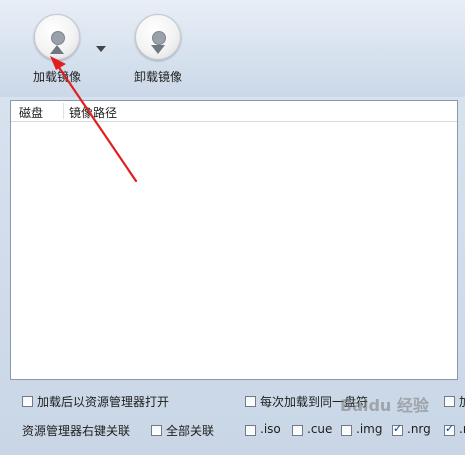 This screenshot has height=455, width=465. What do you see at coordinates (419, 429) in the screenshot?
I see `checkbox-label: .nrg` at bounding box center [419, 429].